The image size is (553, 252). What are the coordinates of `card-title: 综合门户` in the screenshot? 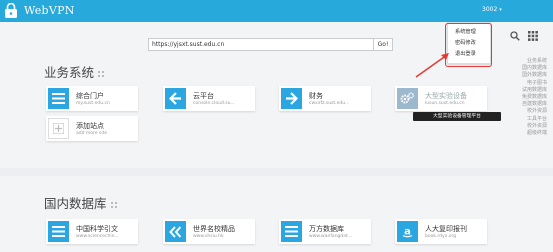 It's located at (90, 96).